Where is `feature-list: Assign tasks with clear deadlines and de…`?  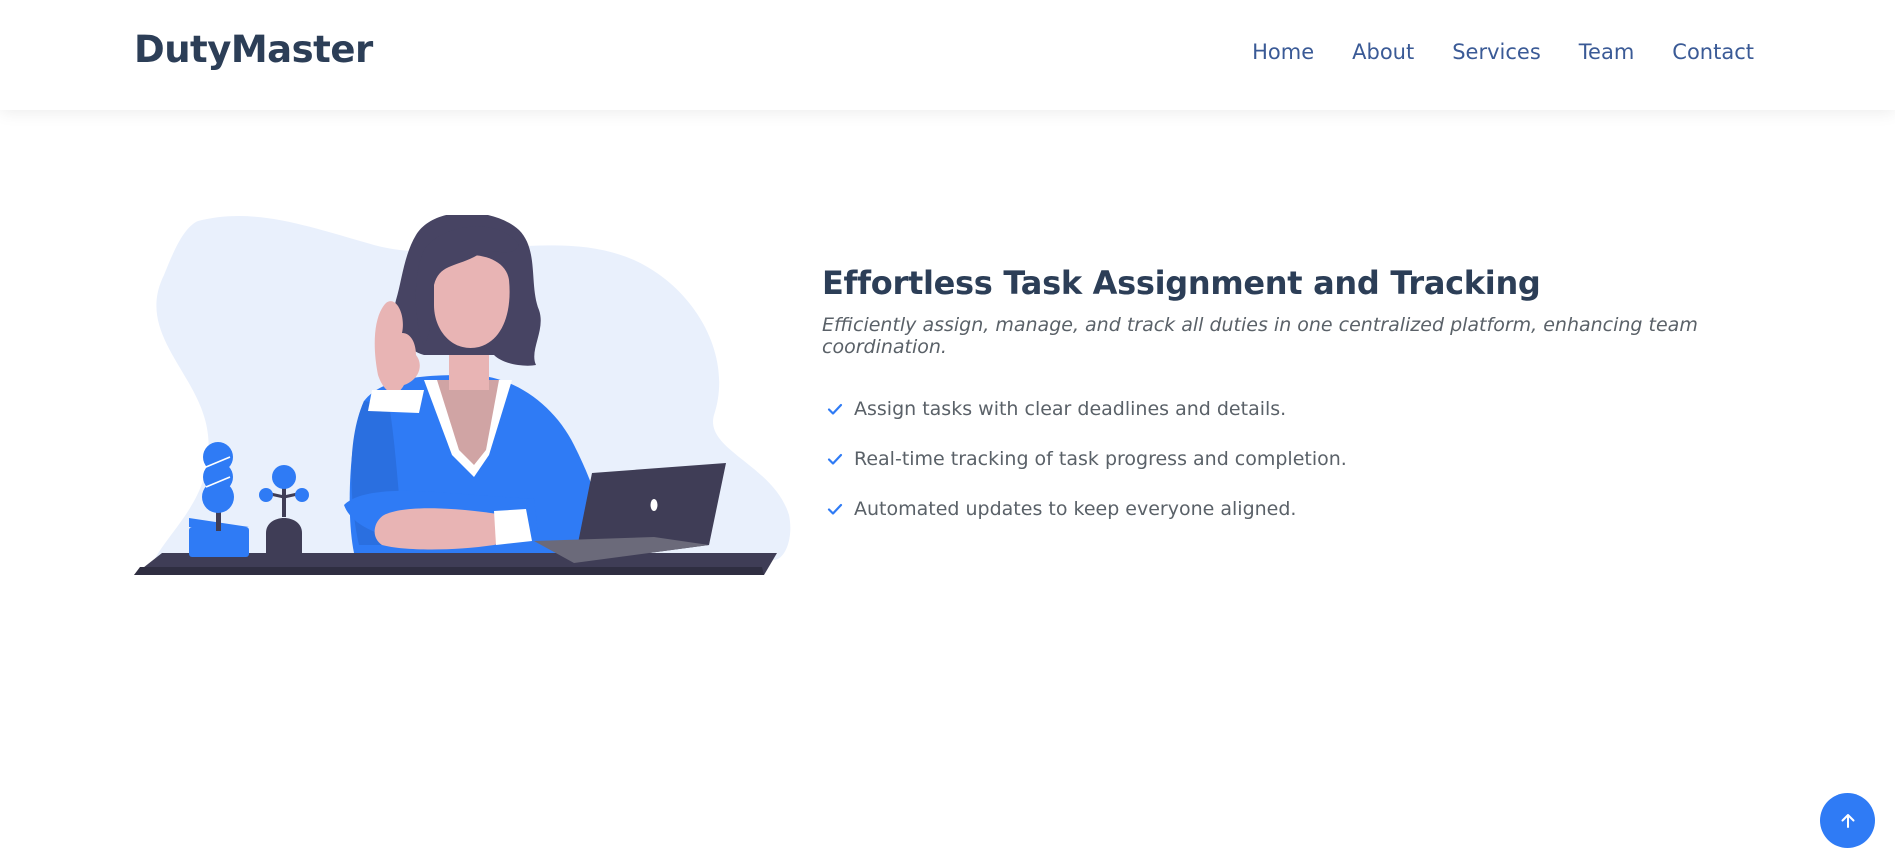
feature-list: Assign tasks with clear deadlines and de… is located at coordinates (1322, 459).